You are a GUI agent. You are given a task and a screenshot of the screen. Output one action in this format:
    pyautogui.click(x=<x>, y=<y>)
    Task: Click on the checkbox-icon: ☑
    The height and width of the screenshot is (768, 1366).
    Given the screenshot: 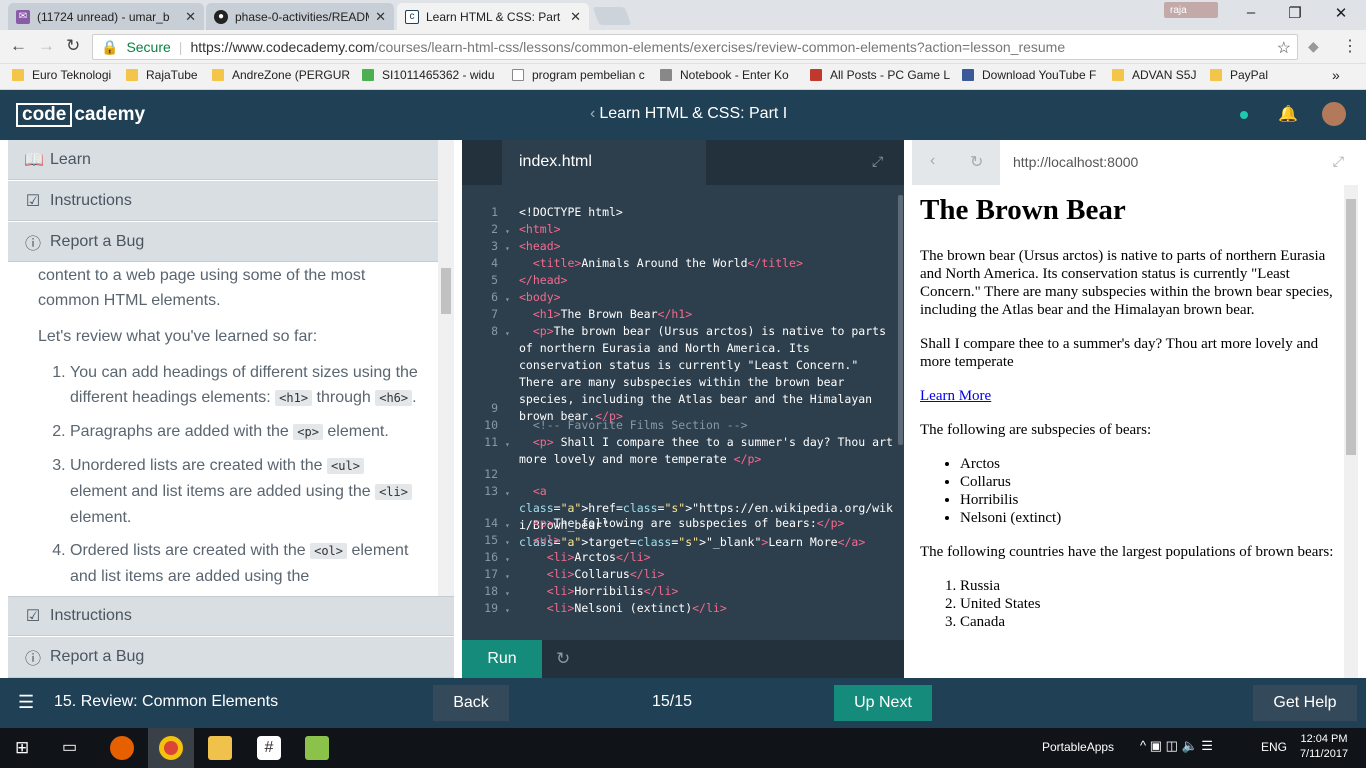 What is the action you would take?
    pyautogui.click(x=33, y=201)
    